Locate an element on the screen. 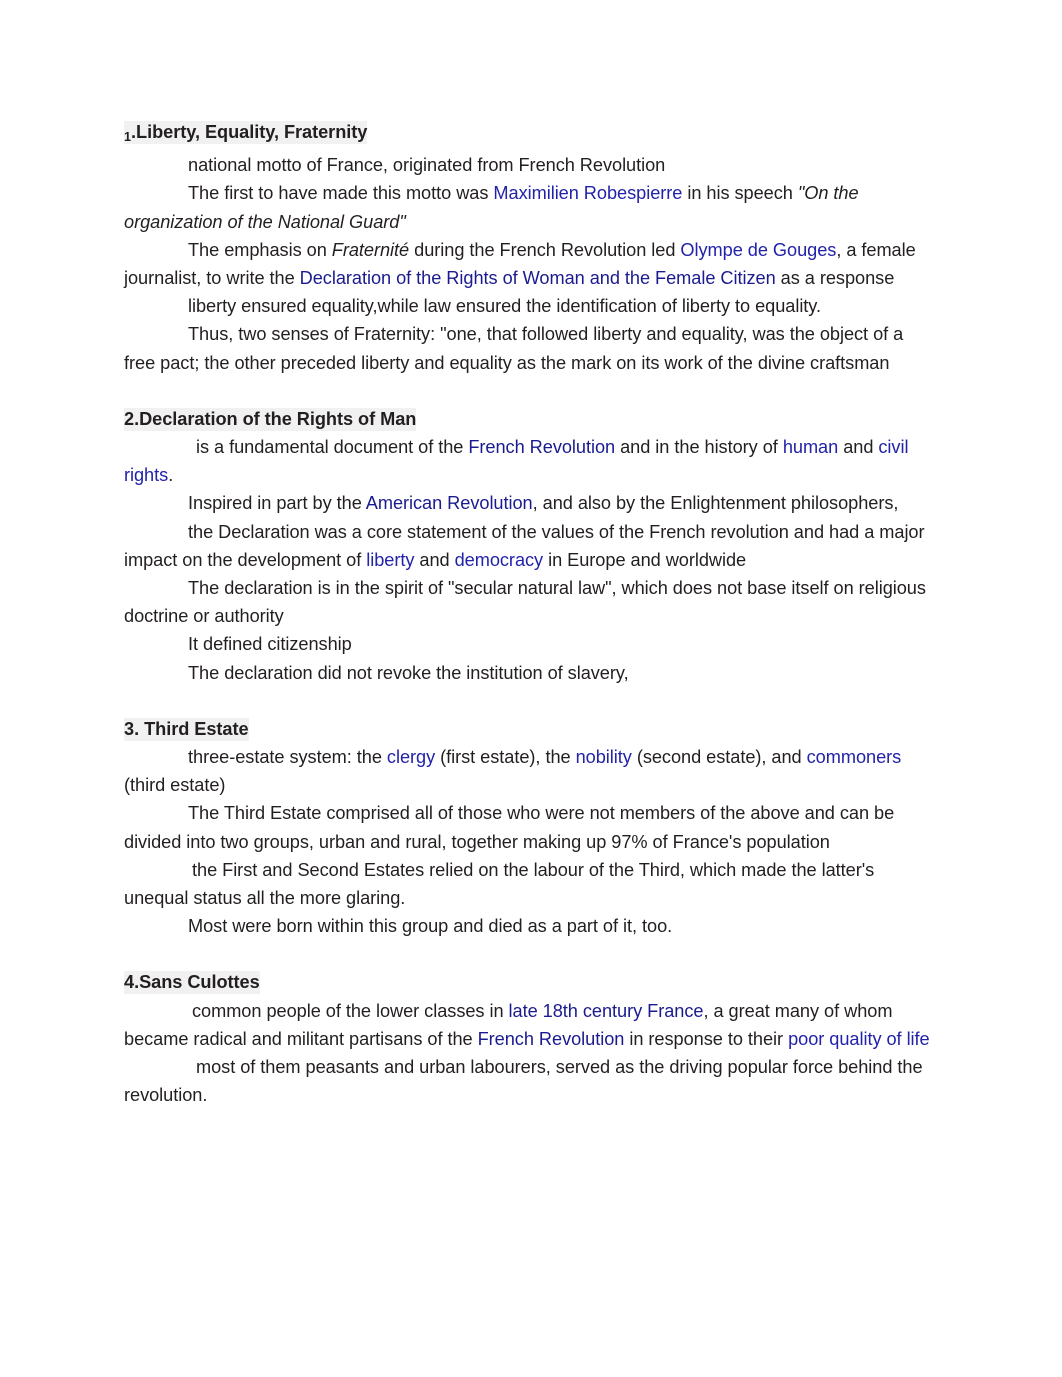  section-heading-3: 3. Third Estate is located at coordinates (531, 729).